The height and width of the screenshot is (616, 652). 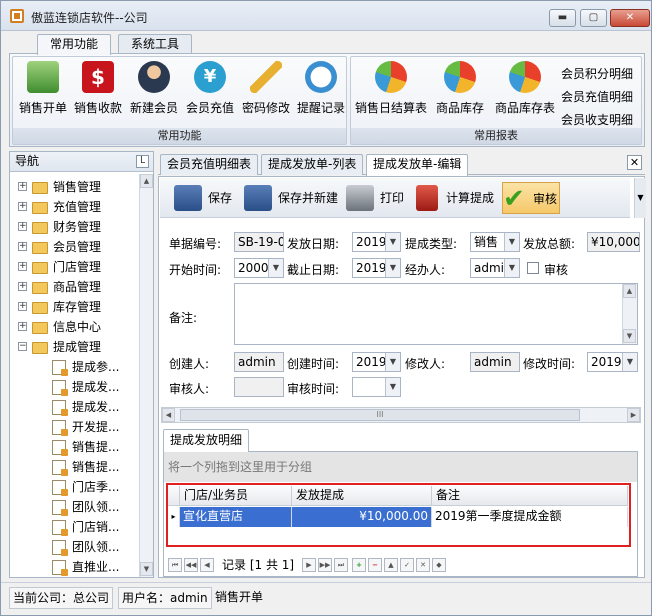 I want to click on form-hscrollbar: ◀ III ▶, so click(x=401, y=415).